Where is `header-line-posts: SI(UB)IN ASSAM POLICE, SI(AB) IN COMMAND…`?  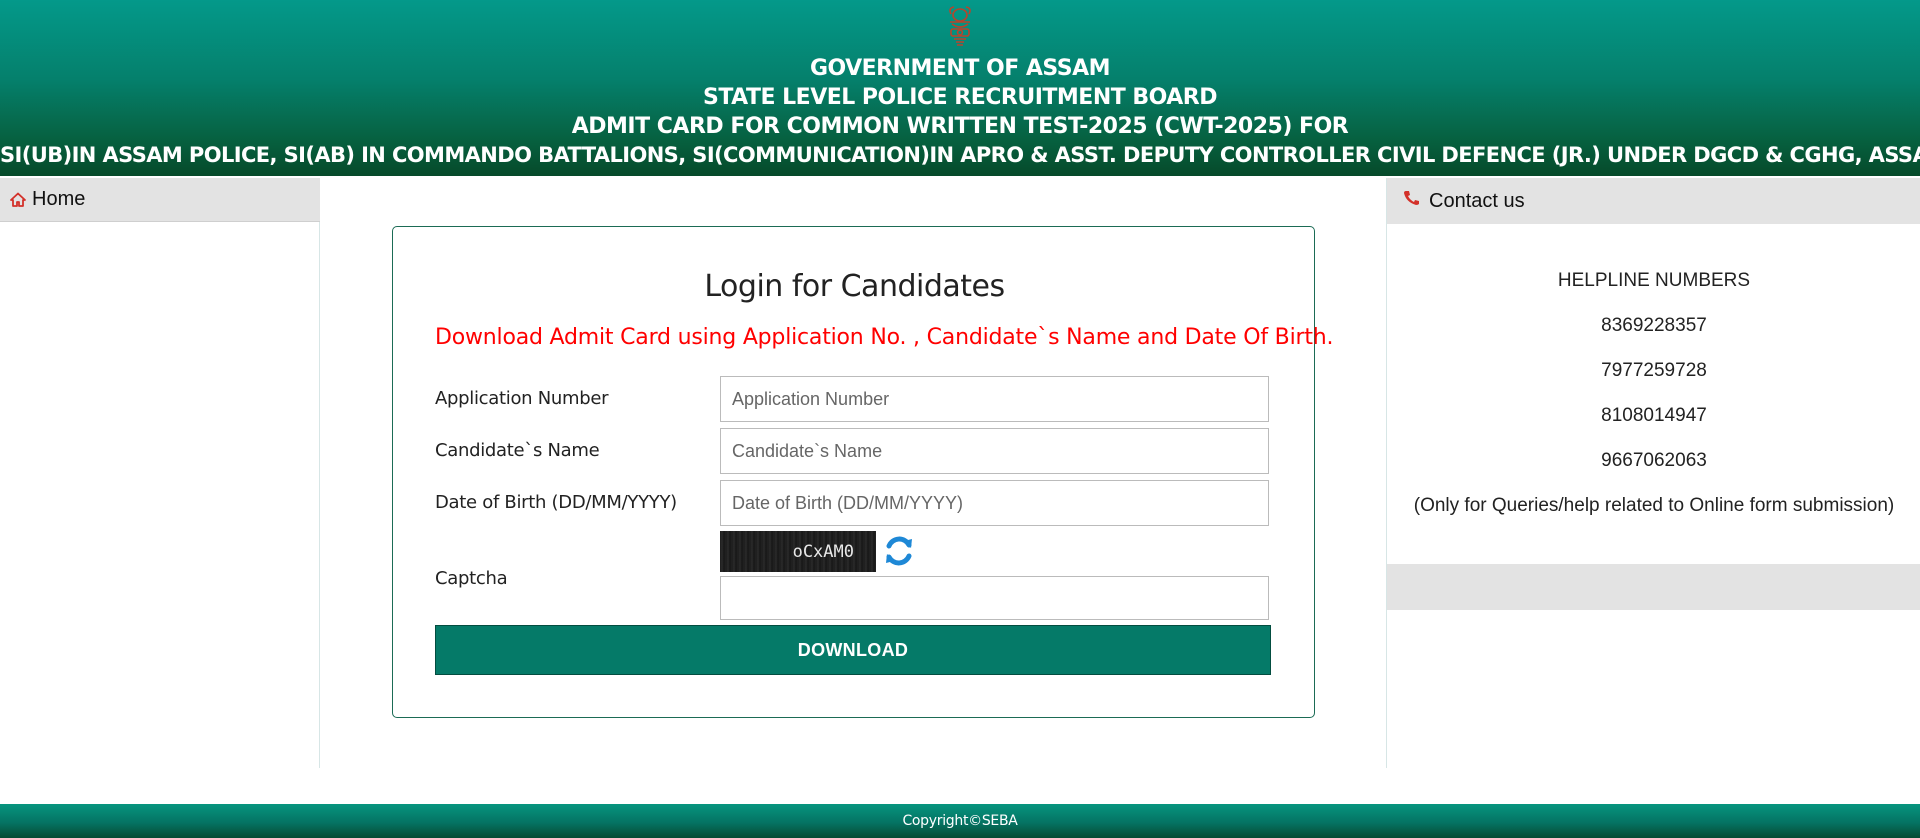 header-line-posts: SI(UB)IN ASSAM POLICE, SI(AB) IN COMMAND… is located at coordinates (960, 155).